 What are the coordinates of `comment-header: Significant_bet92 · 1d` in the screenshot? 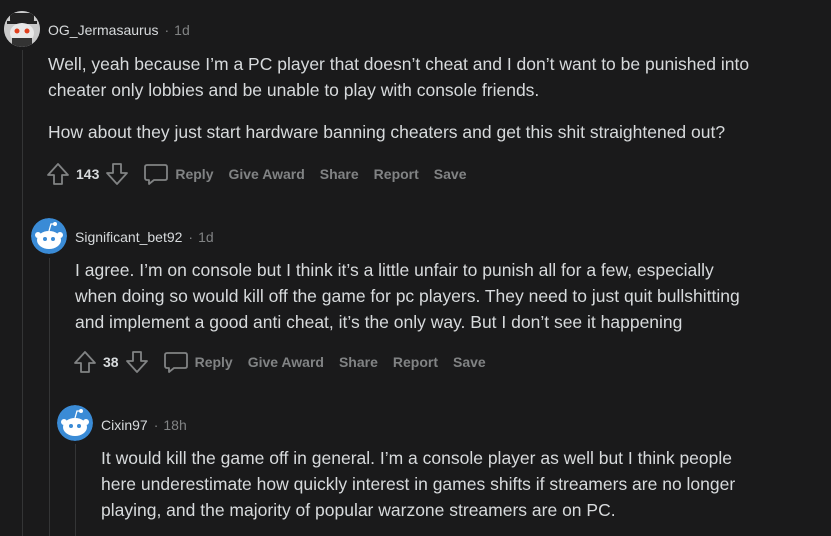 It's located at (144, 237).